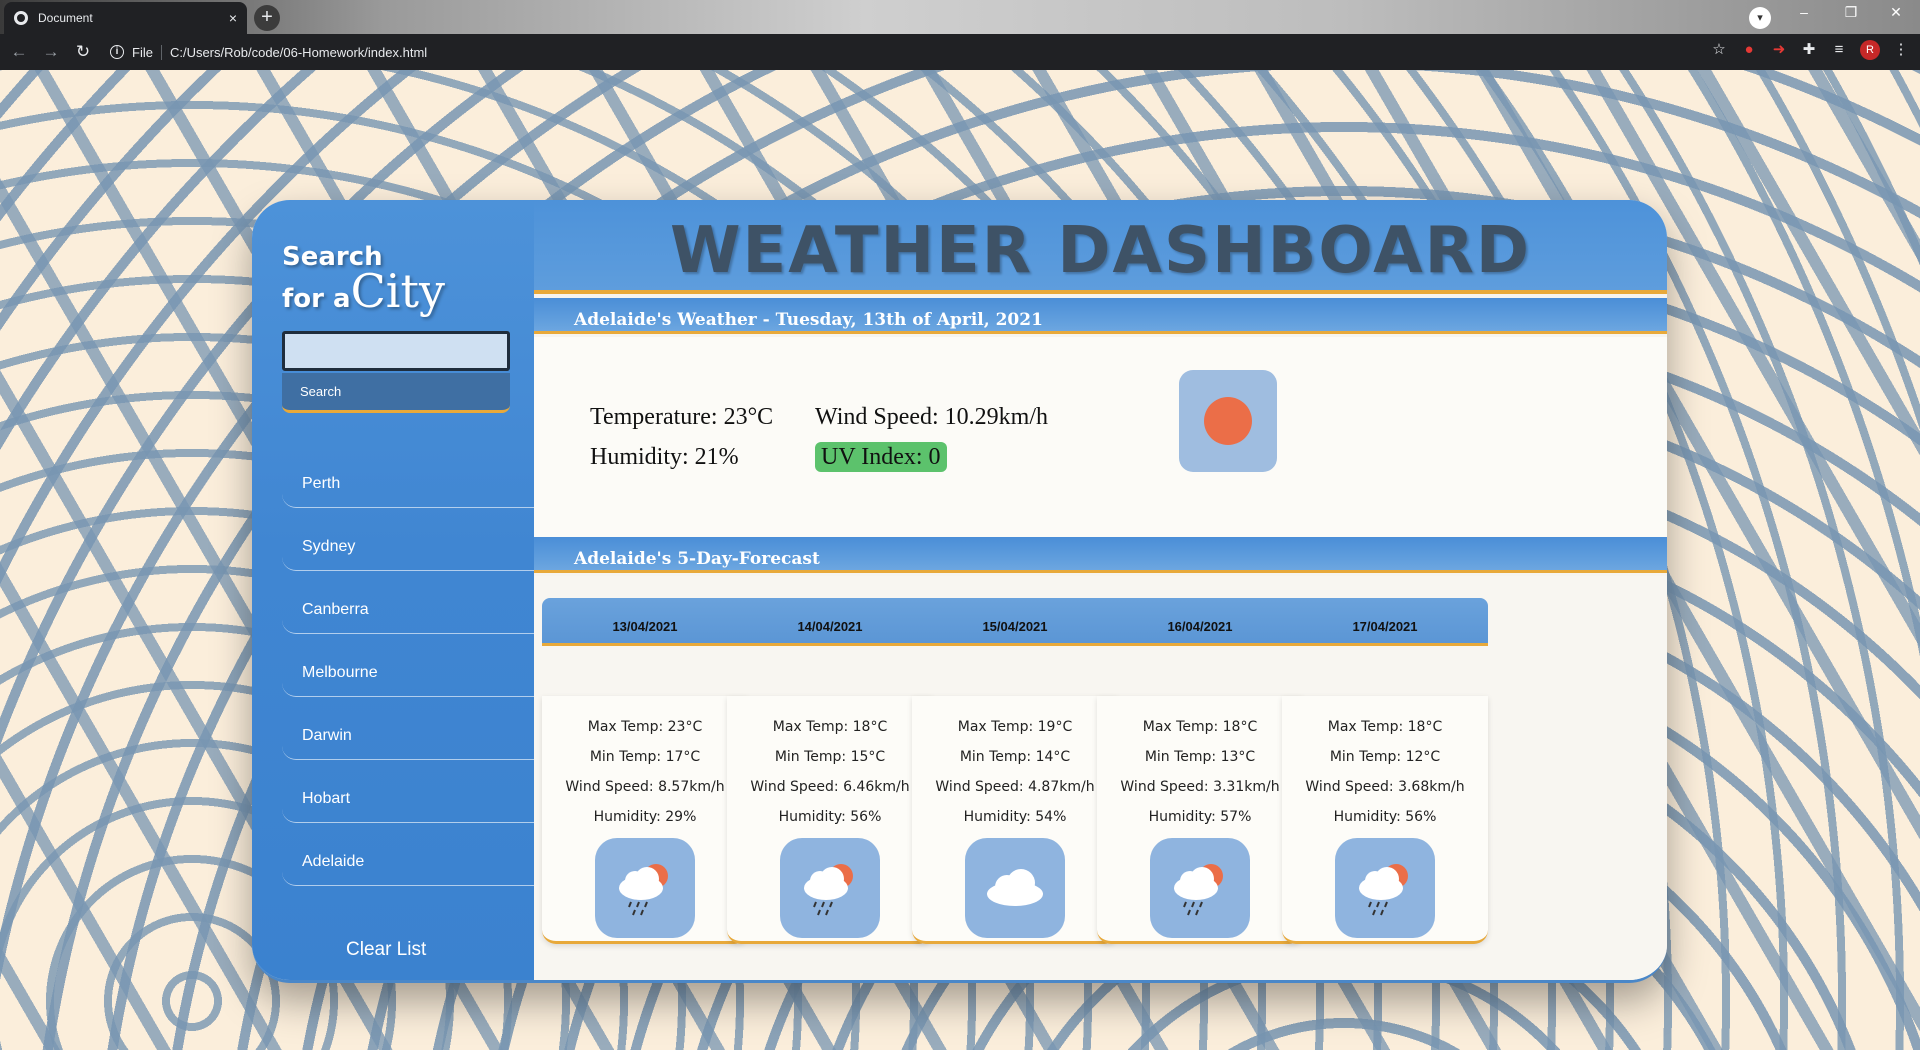 The height and width of the screenshot is (1050, 1920). What do you see at coordinates (932, 417) in the screenshot?
I see `current-wind: Wind Speed: 10.29km/h` at bounding box center [932, 417].